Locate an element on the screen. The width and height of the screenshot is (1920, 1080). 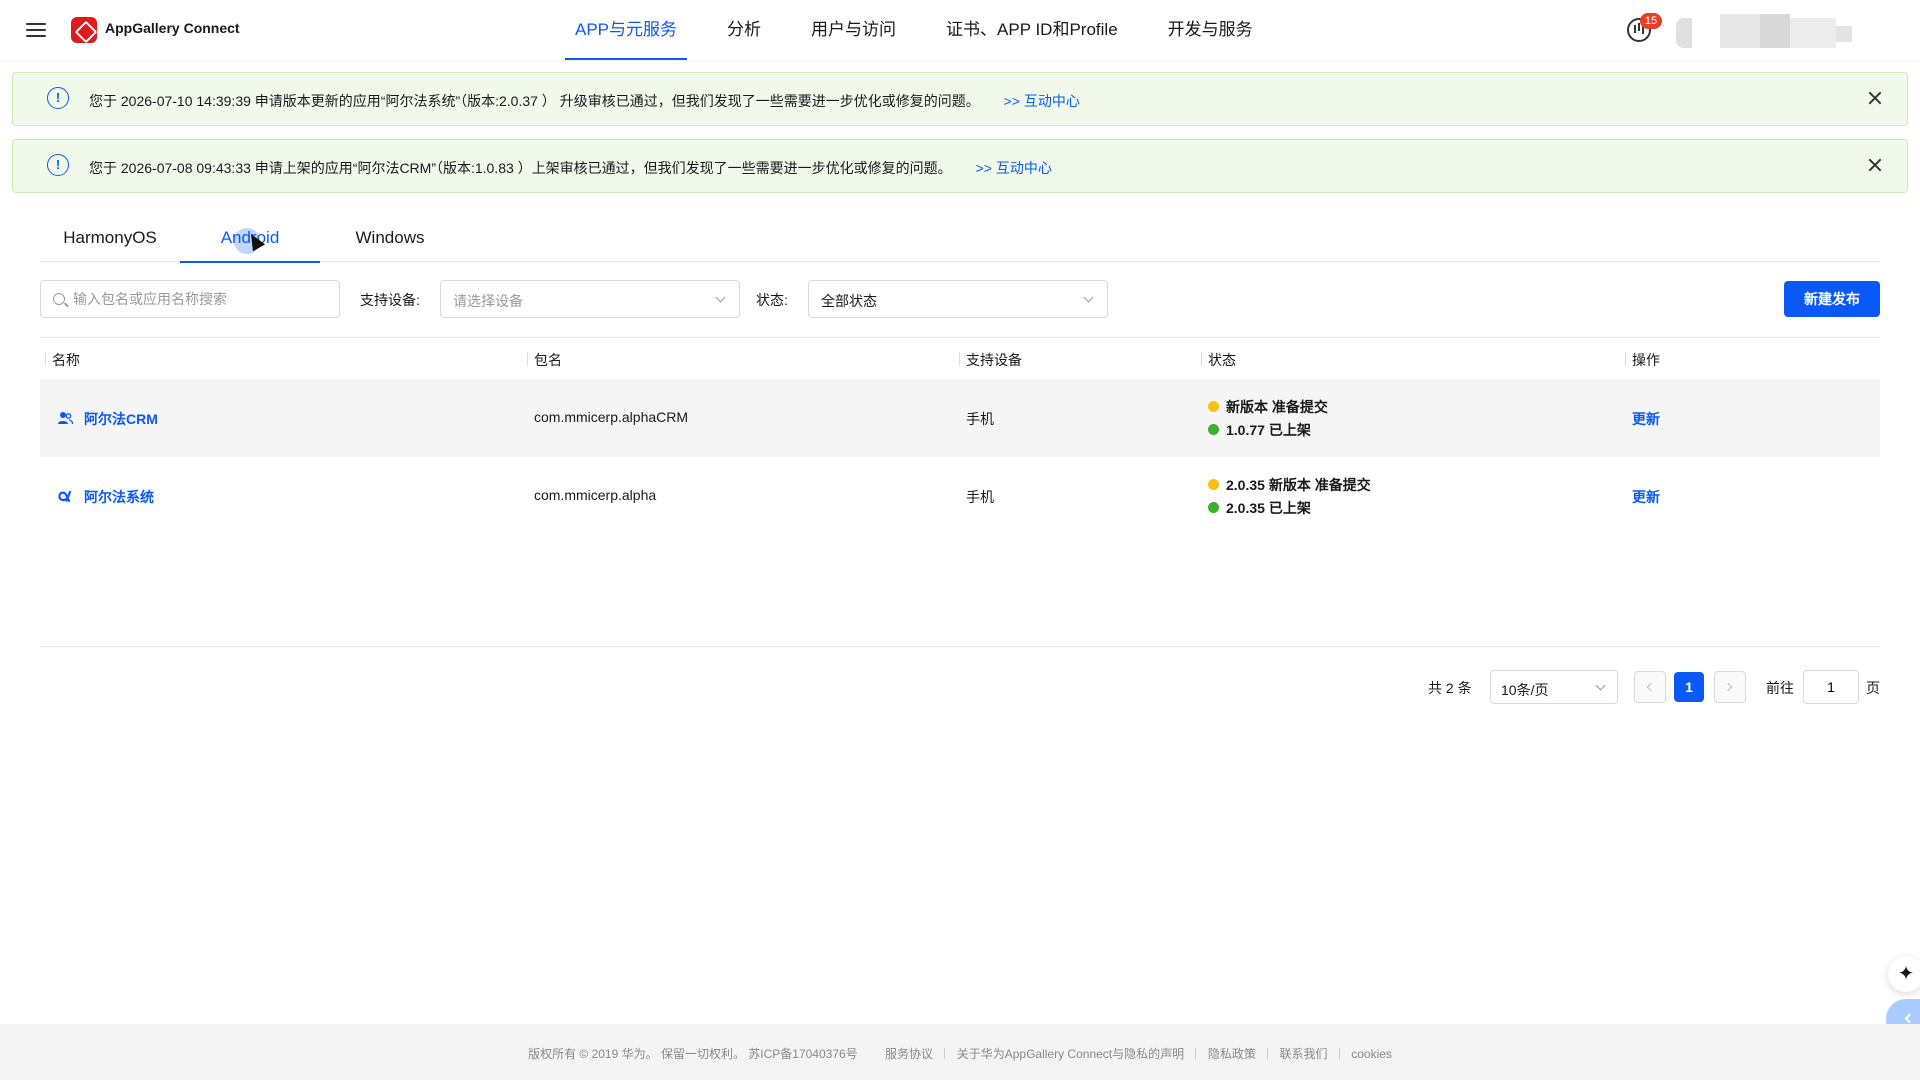
goto-page-input is located at coordinates (1831, 687).